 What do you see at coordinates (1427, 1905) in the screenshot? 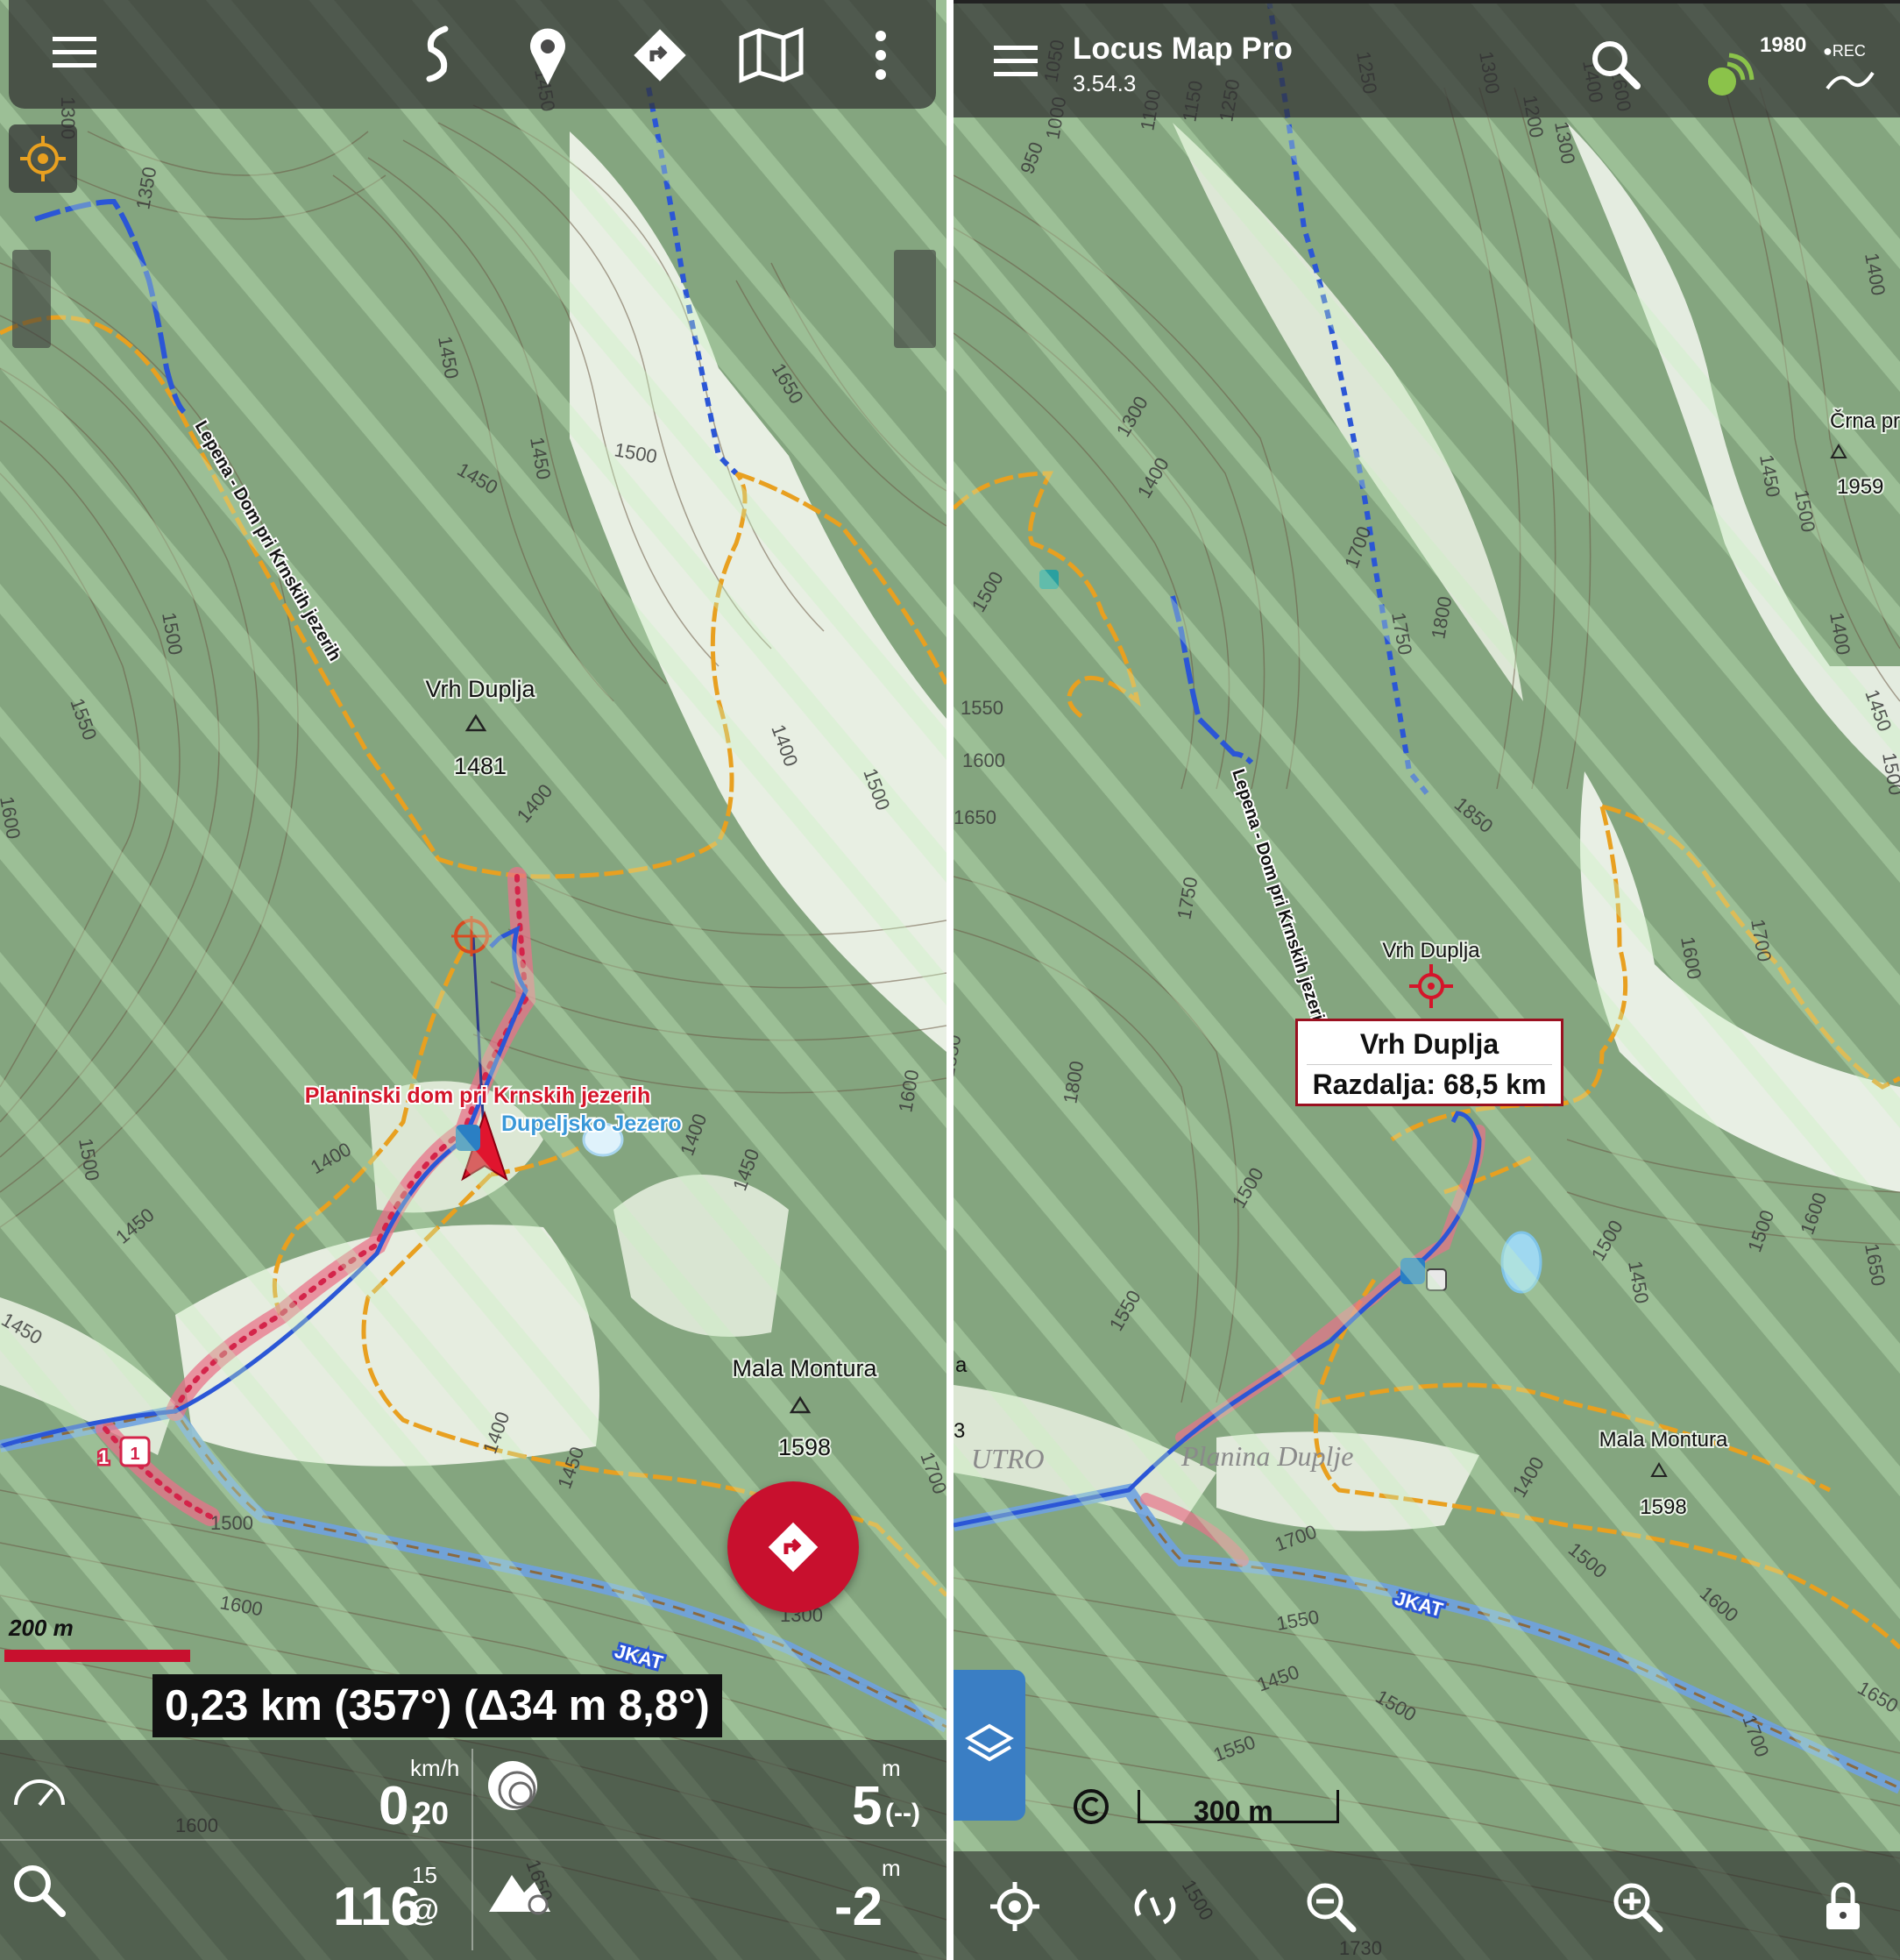
I see `right-bottom-bar` at bounding box center [1427, 1905].